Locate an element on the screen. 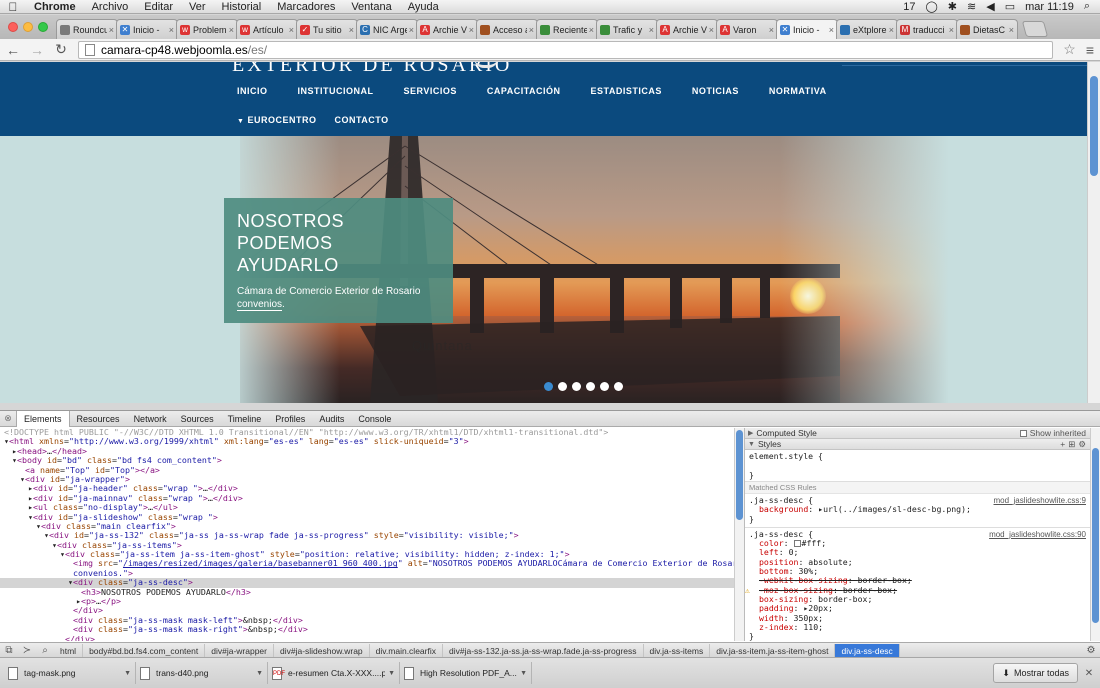 This screenshot has width=1100, height=688. nav-item-4: ESTADISTICAS is located at coordinates (626, 91).